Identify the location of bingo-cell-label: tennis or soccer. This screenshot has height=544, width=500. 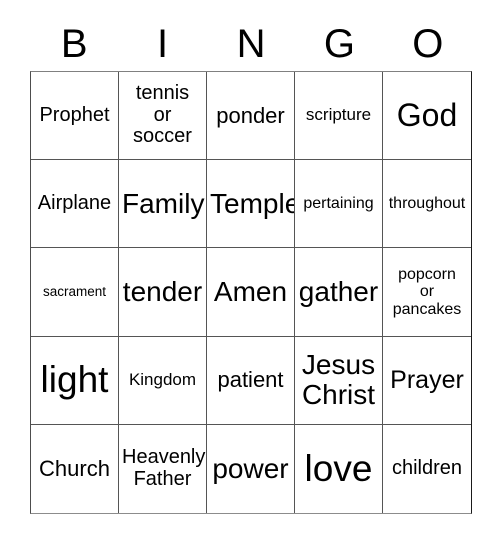
(162, 115).